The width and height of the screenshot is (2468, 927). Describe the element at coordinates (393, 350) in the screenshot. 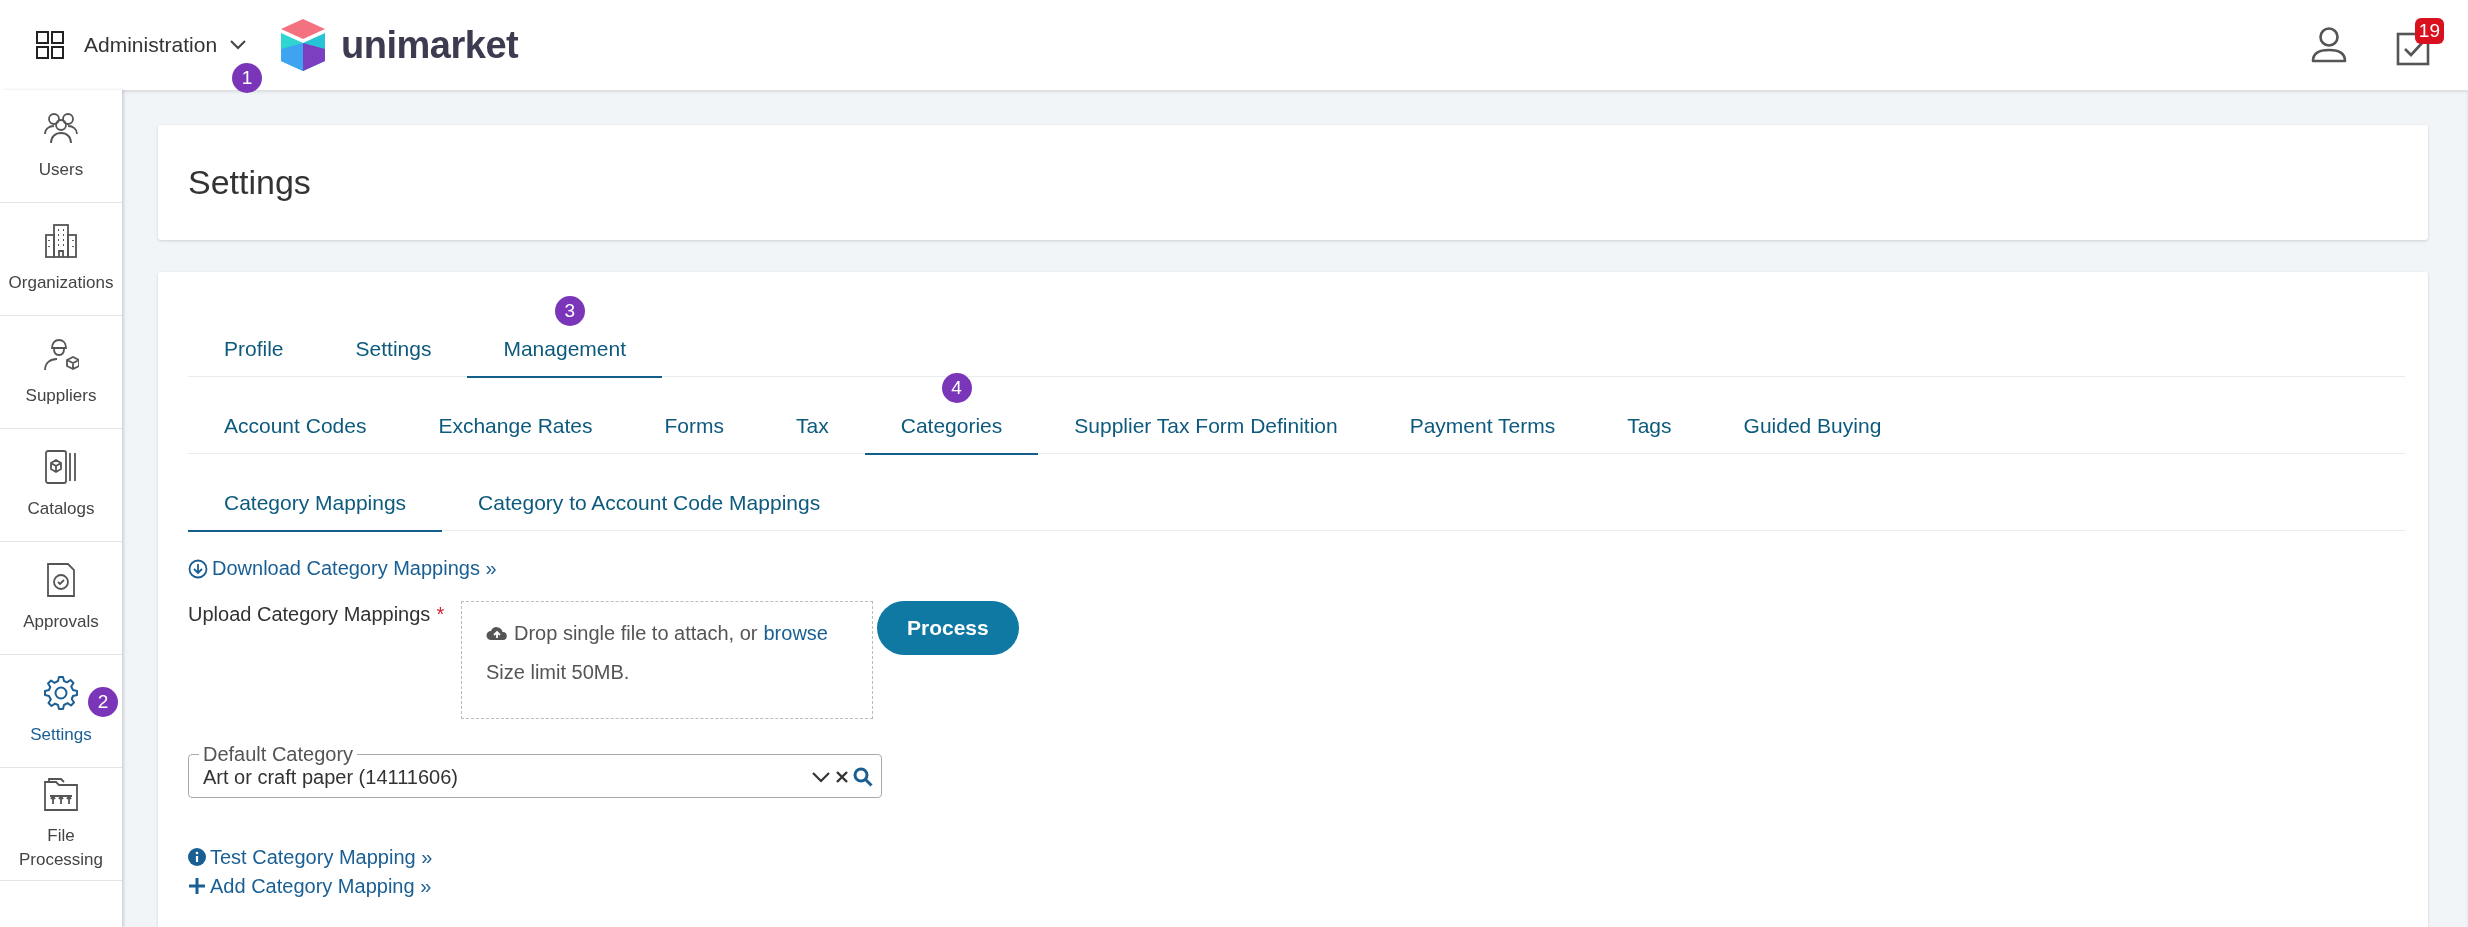

I see `tab: Settings` at that location.